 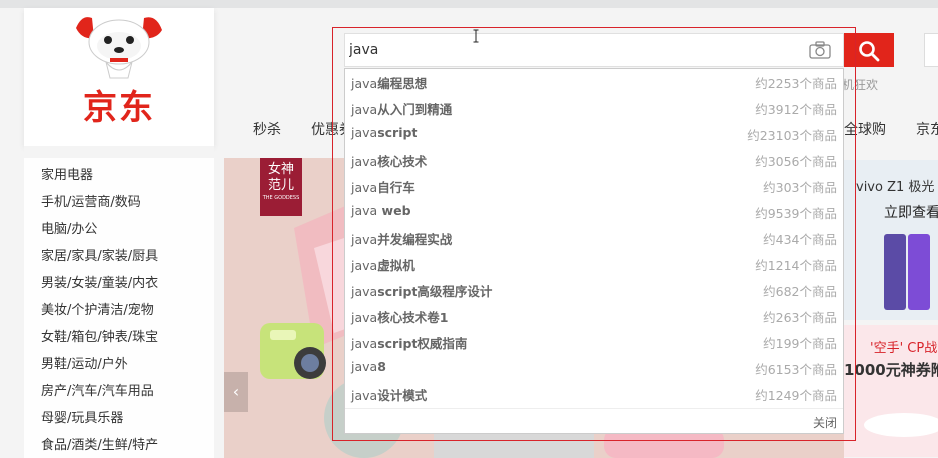 I want to click on suggestion-count: 约23103个商品, so click(x=792, y=135).